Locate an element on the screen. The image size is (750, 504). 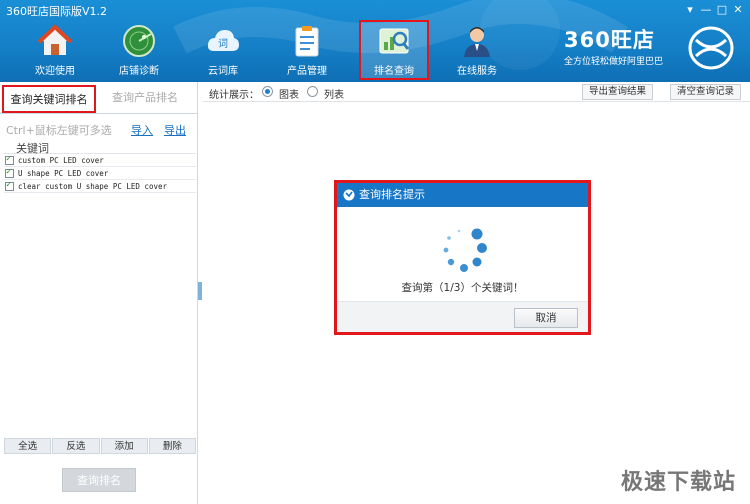
list-item: clear custom U shape PC LED cover is located at coordinates (100, 186).